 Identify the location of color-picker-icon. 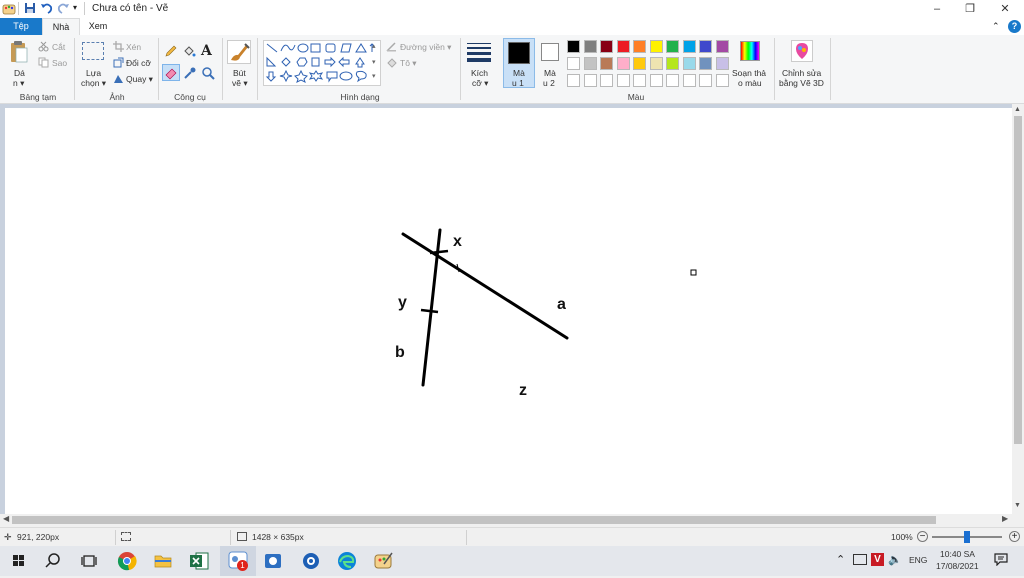
(190, 74).